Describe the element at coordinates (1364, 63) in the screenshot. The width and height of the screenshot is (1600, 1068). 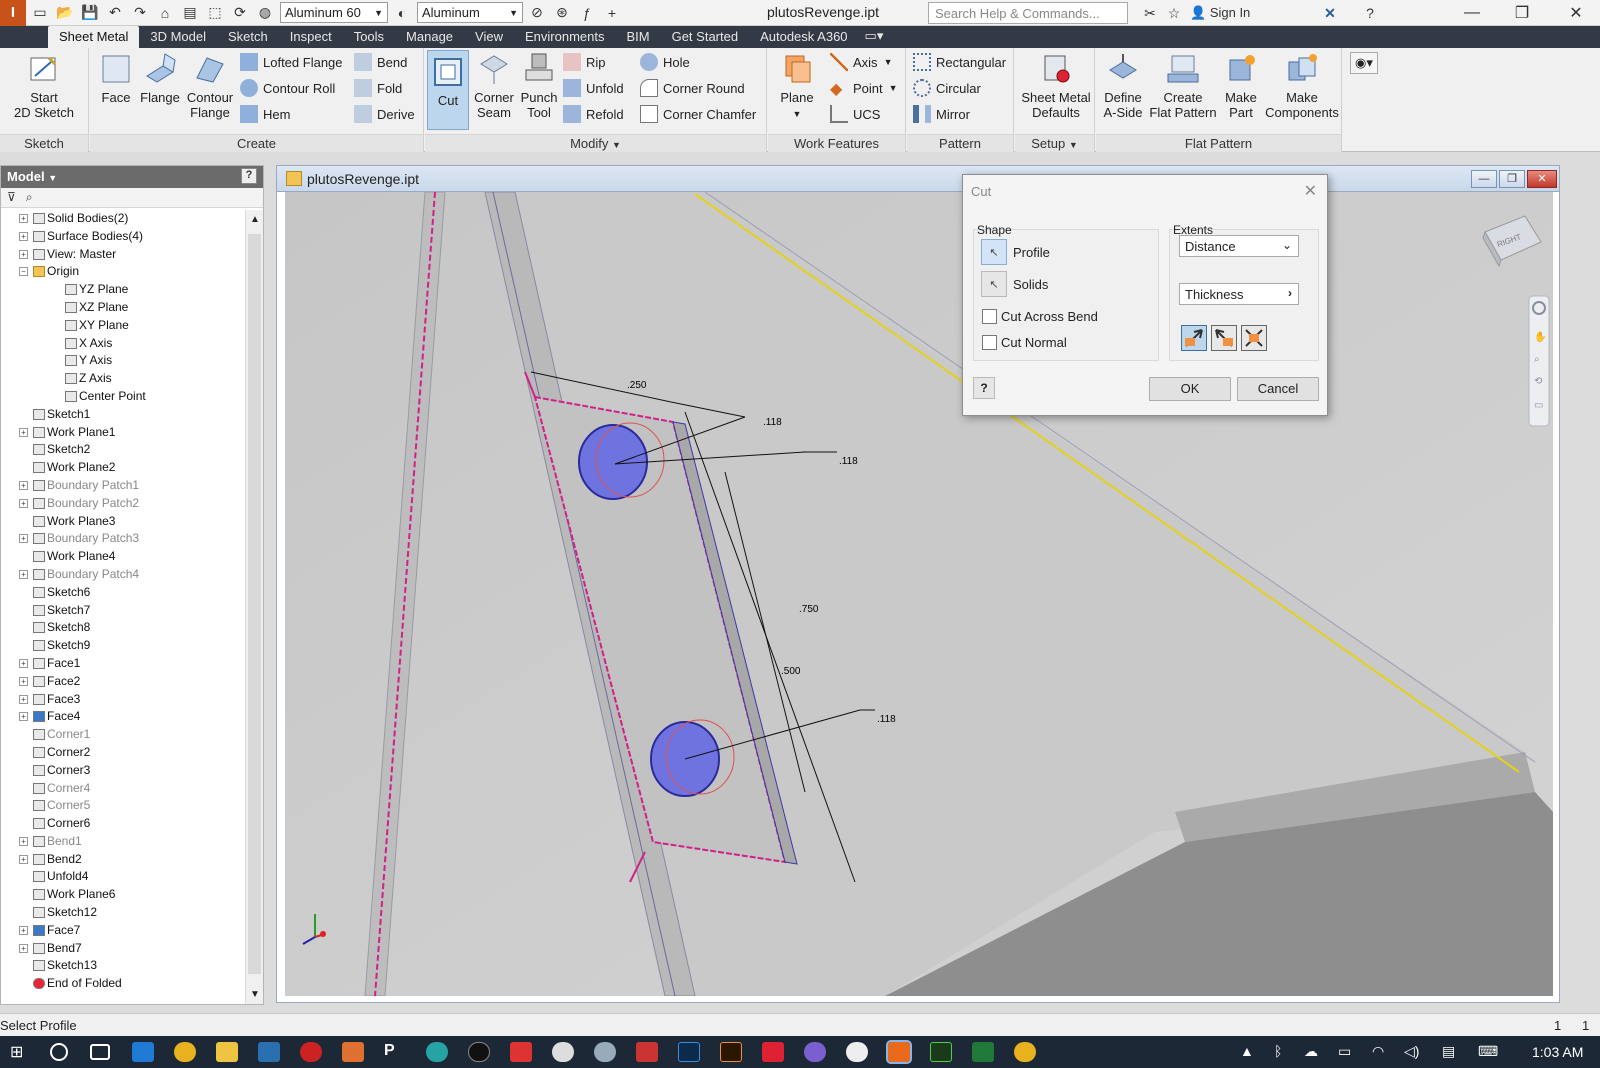
I see `ribbon-more-button: ◉▾` at that location.